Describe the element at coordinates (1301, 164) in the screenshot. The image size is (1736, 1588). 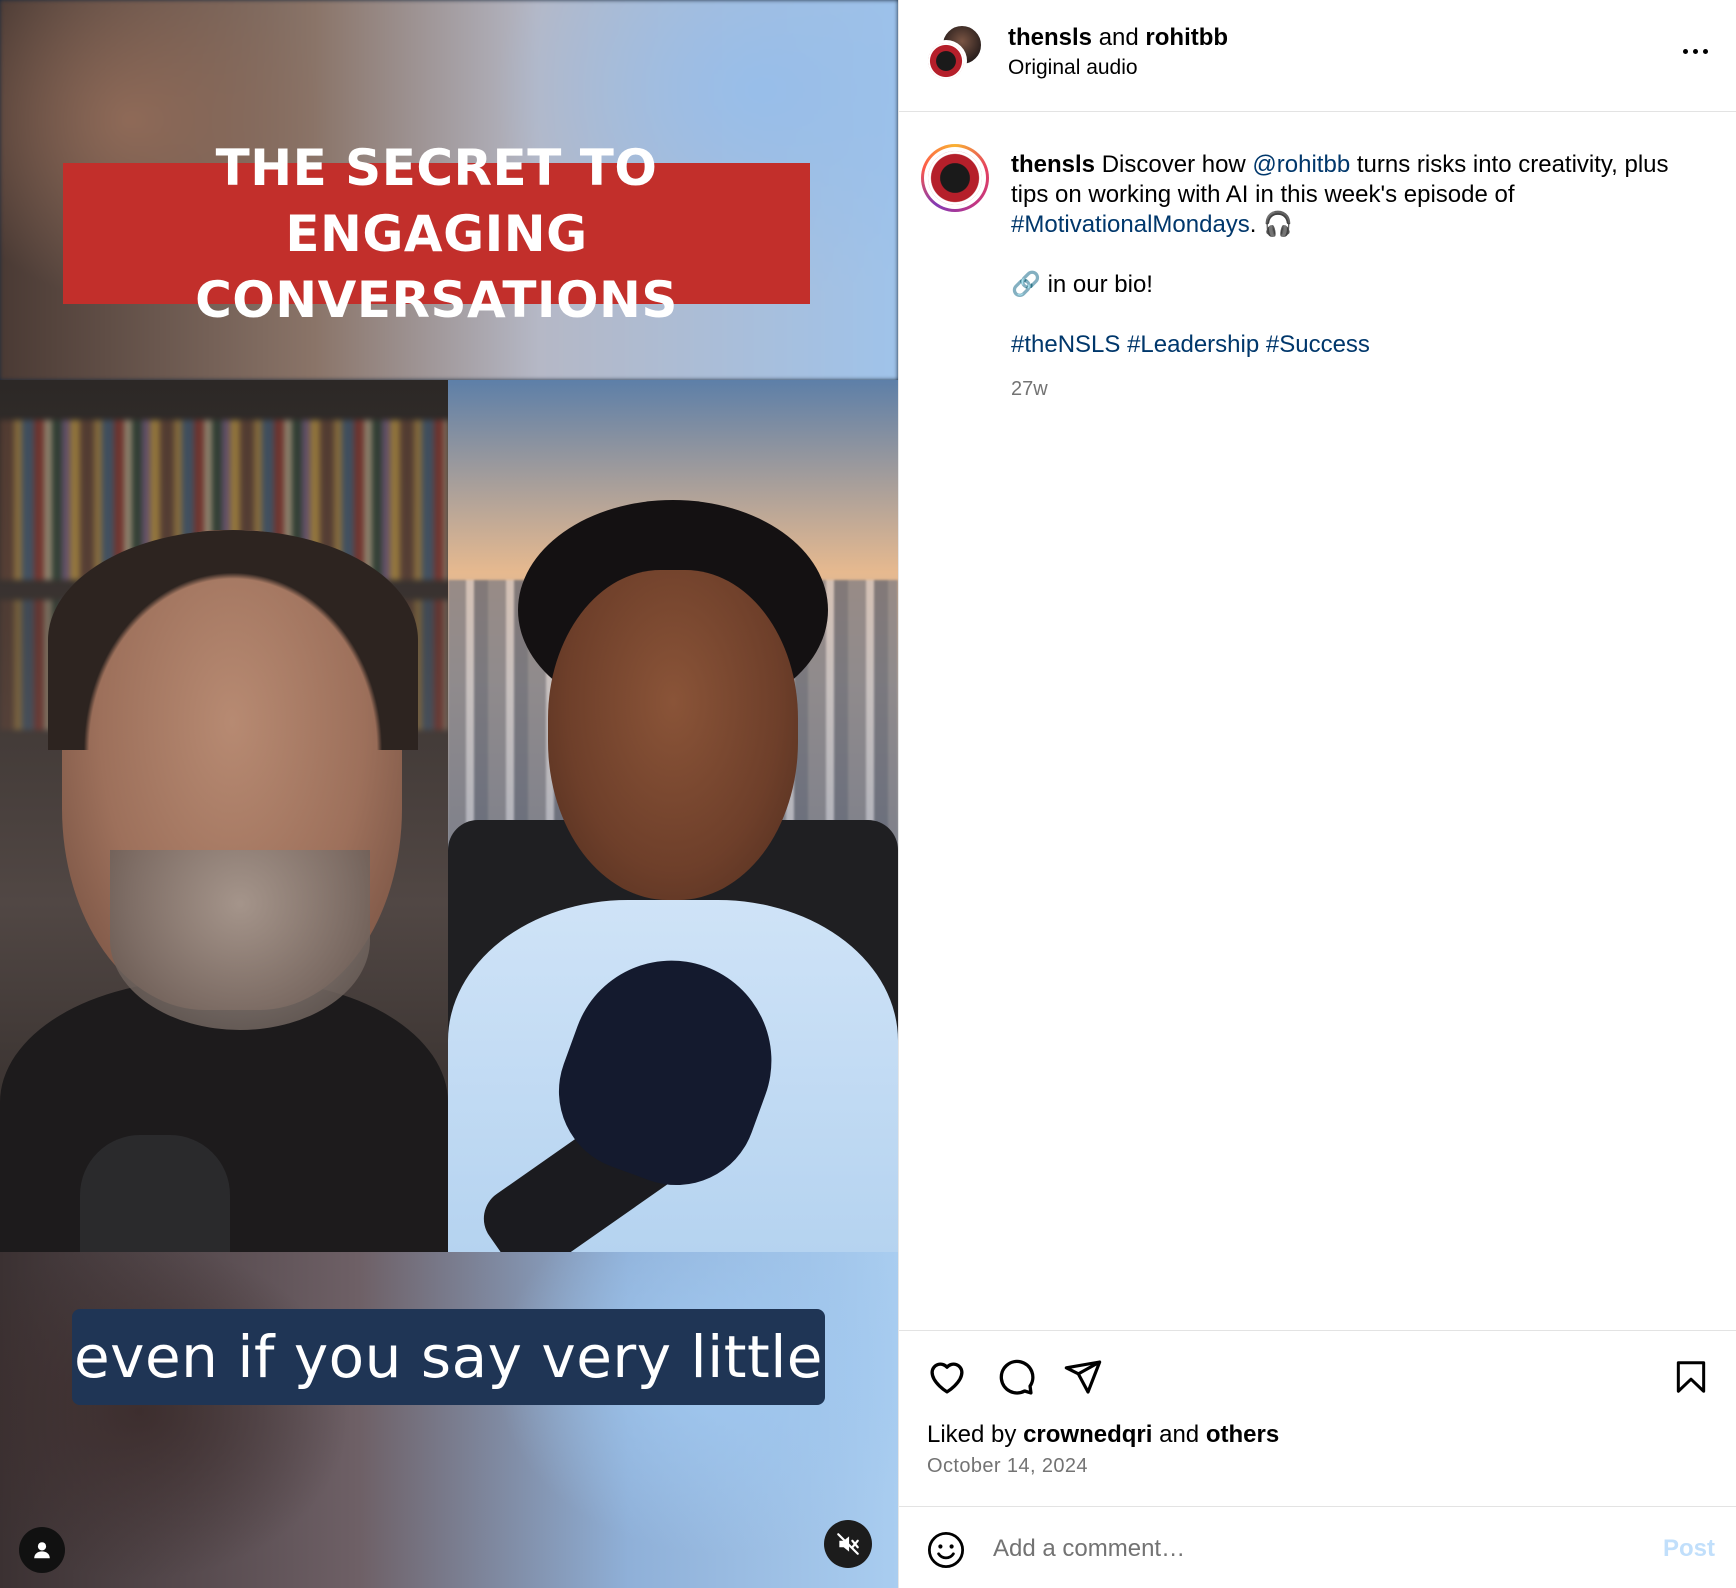
I see `mention-link: @rohitbb` at that location.